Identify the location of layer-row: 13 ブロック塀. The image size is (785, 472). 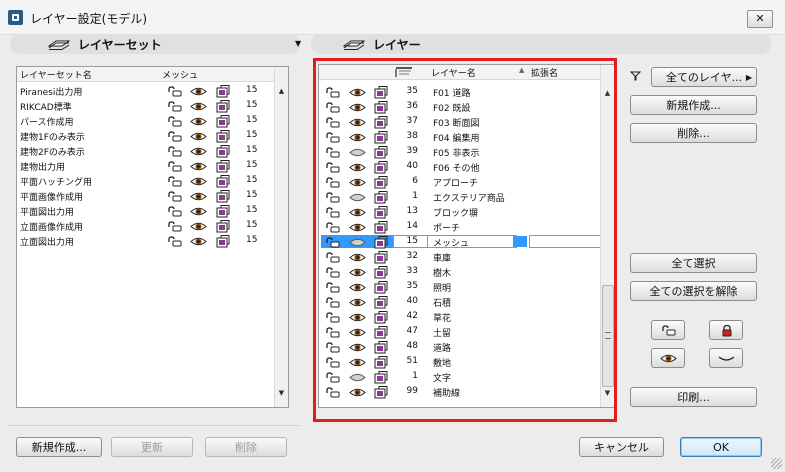
(460, 212).